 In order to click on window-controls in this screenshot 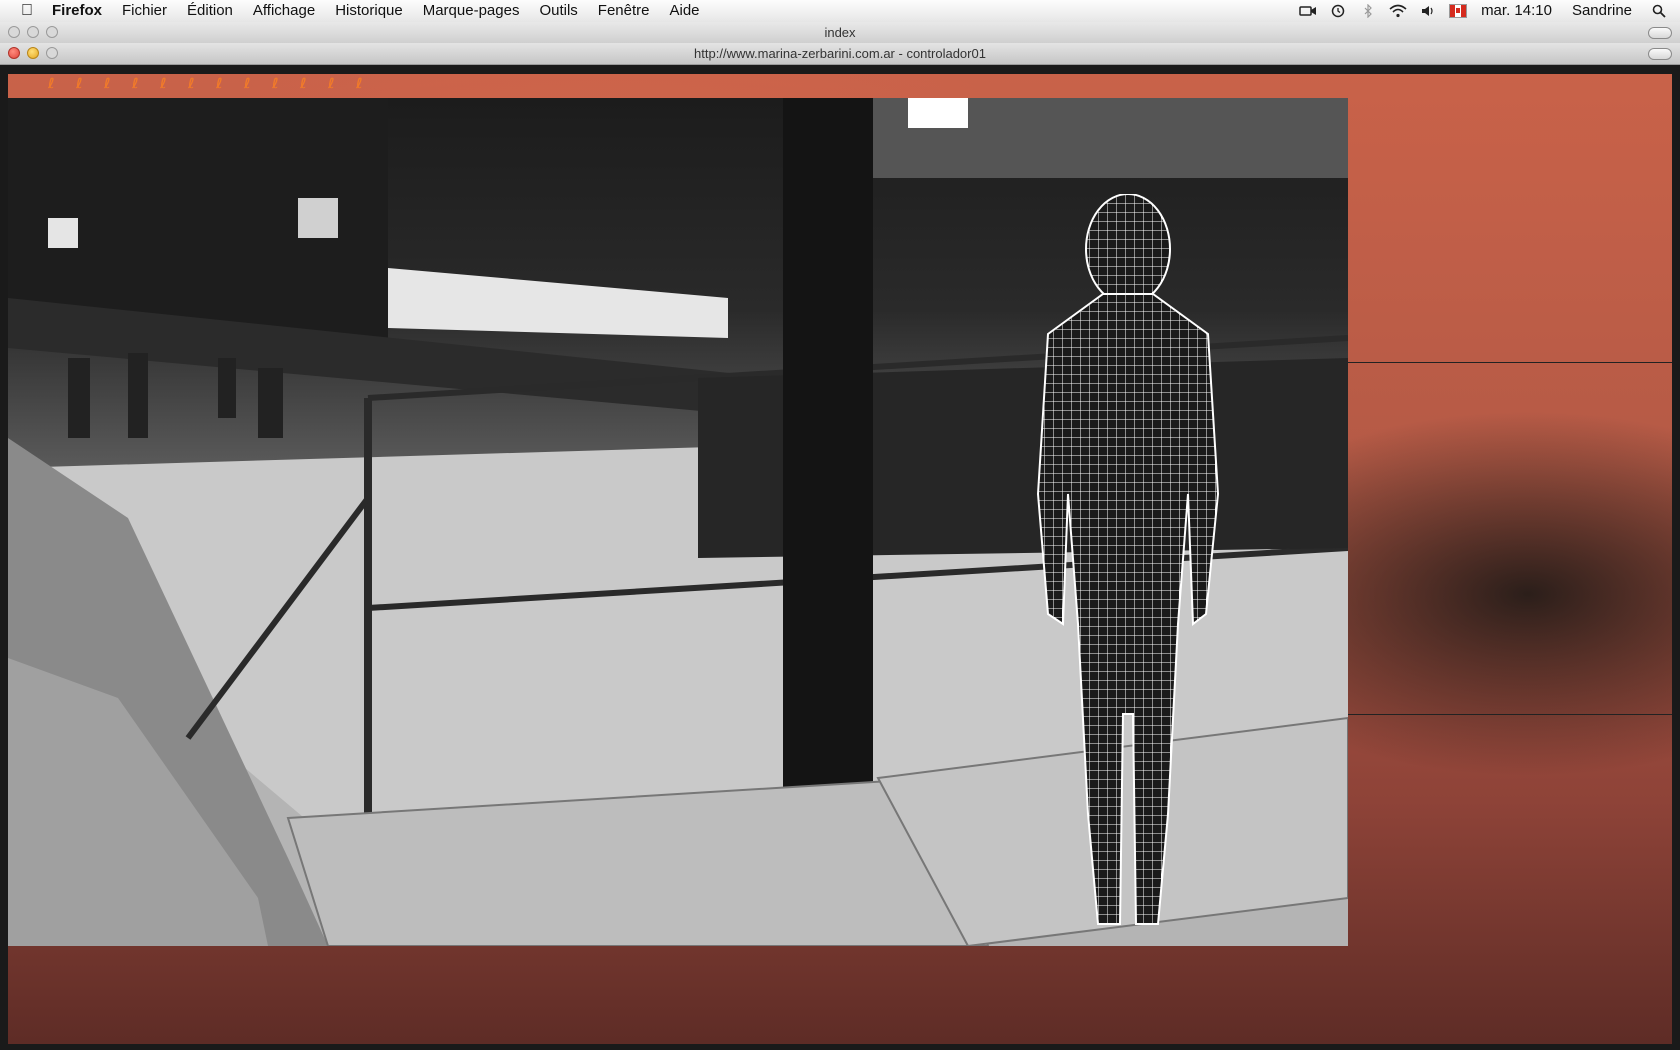, I will do `click(33, 53)`.